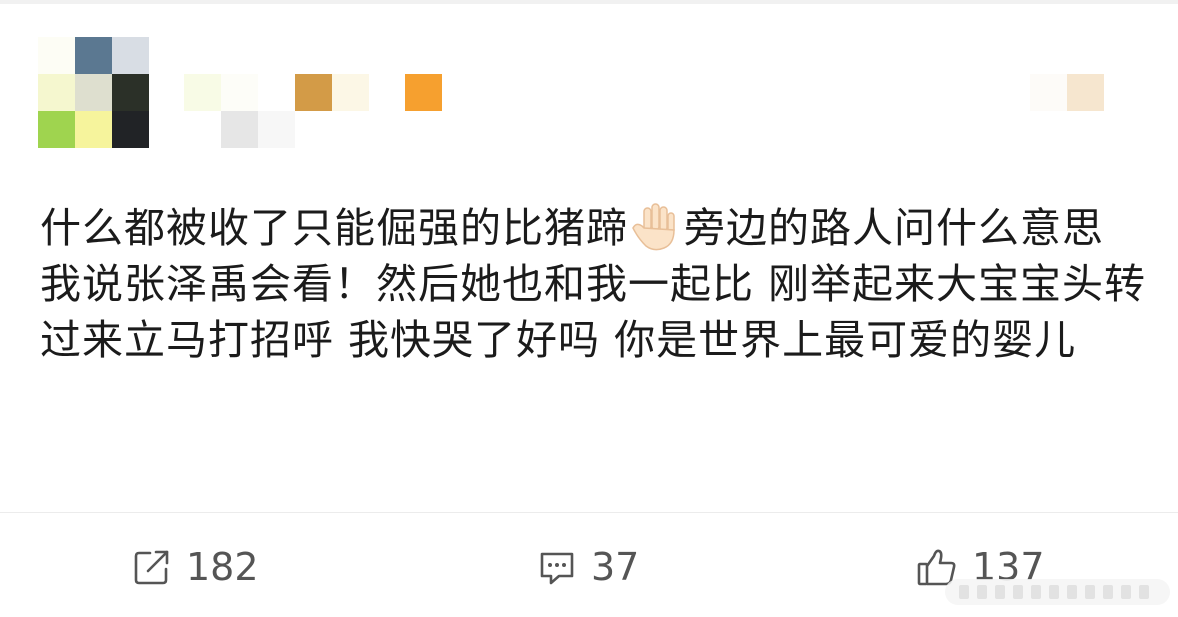 Image resolution: width=1178 pixels, height=617 pixels. I want to click on raised-hand-icon, so click(656, 227).